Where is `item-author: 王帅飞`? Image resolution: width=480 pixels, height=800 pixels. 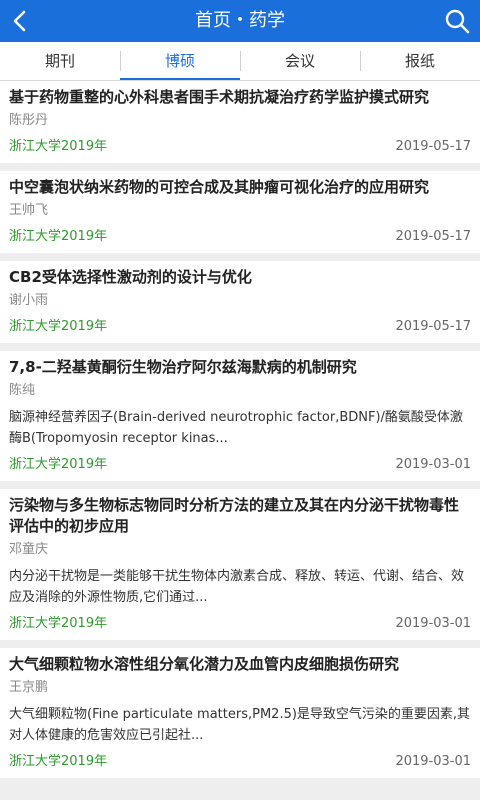 item-author: 王帅飞 is located at coordinates (29, 210).